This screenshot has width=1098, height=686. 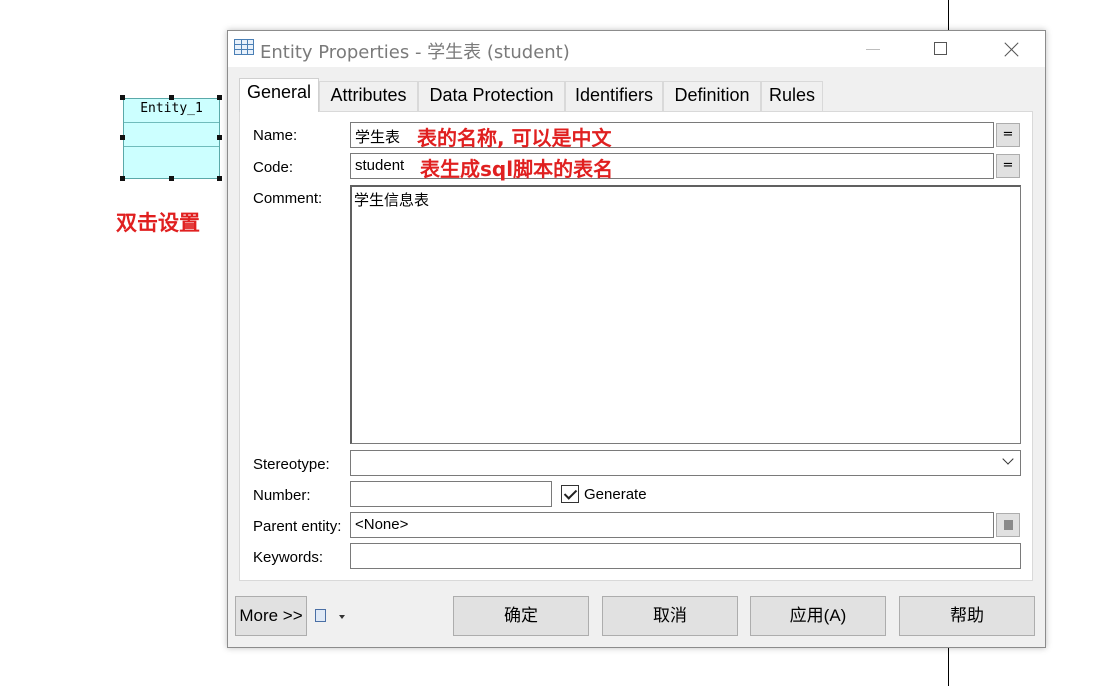 What do you see at coordinates (941, 49) in the screenshot?
I see `maximize-icon` at bounding box center [941, 49].